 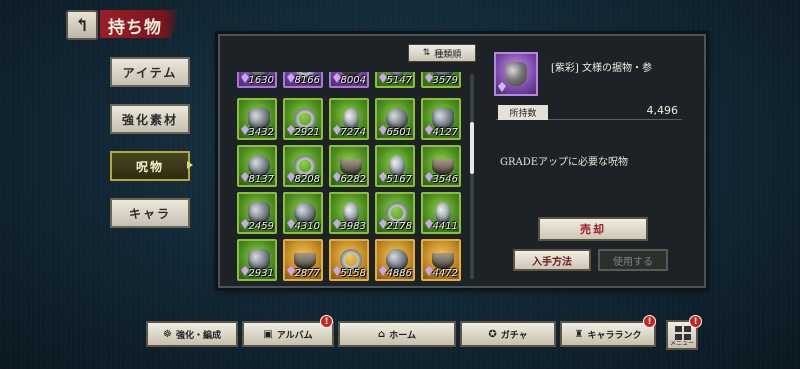 I want to click on item-cell: 6501, so click(x=395, y=119).